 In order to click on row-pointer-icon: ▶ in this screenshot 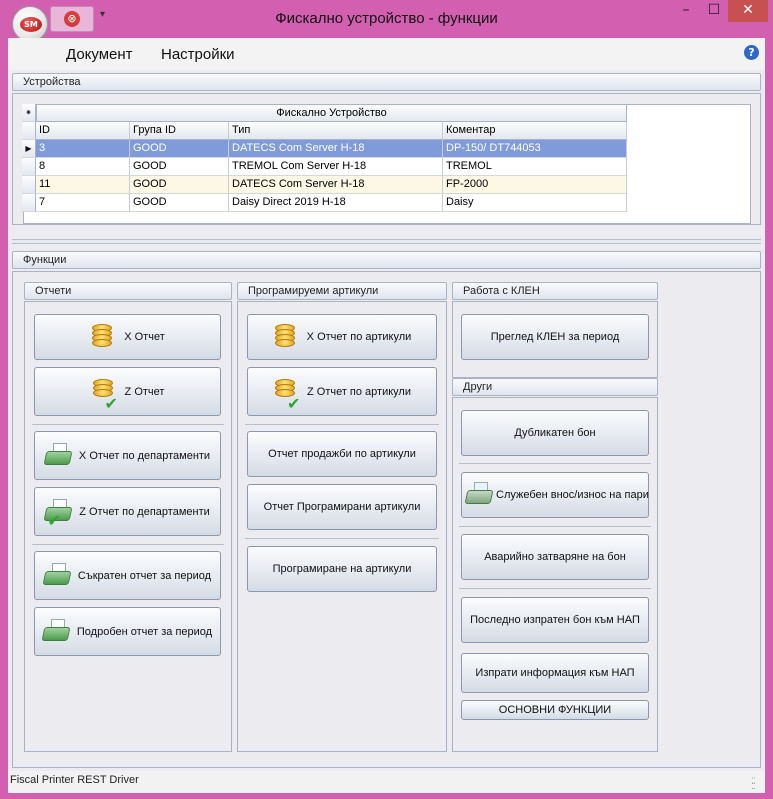, I will do `click(29, 149)`.